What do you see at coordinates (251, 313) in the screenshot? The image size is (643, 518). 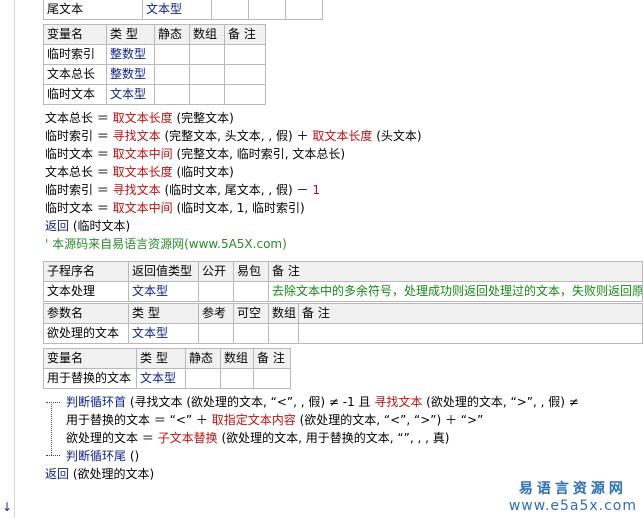 I see `col-nullable: 可空` at bounding box center [251, 313].